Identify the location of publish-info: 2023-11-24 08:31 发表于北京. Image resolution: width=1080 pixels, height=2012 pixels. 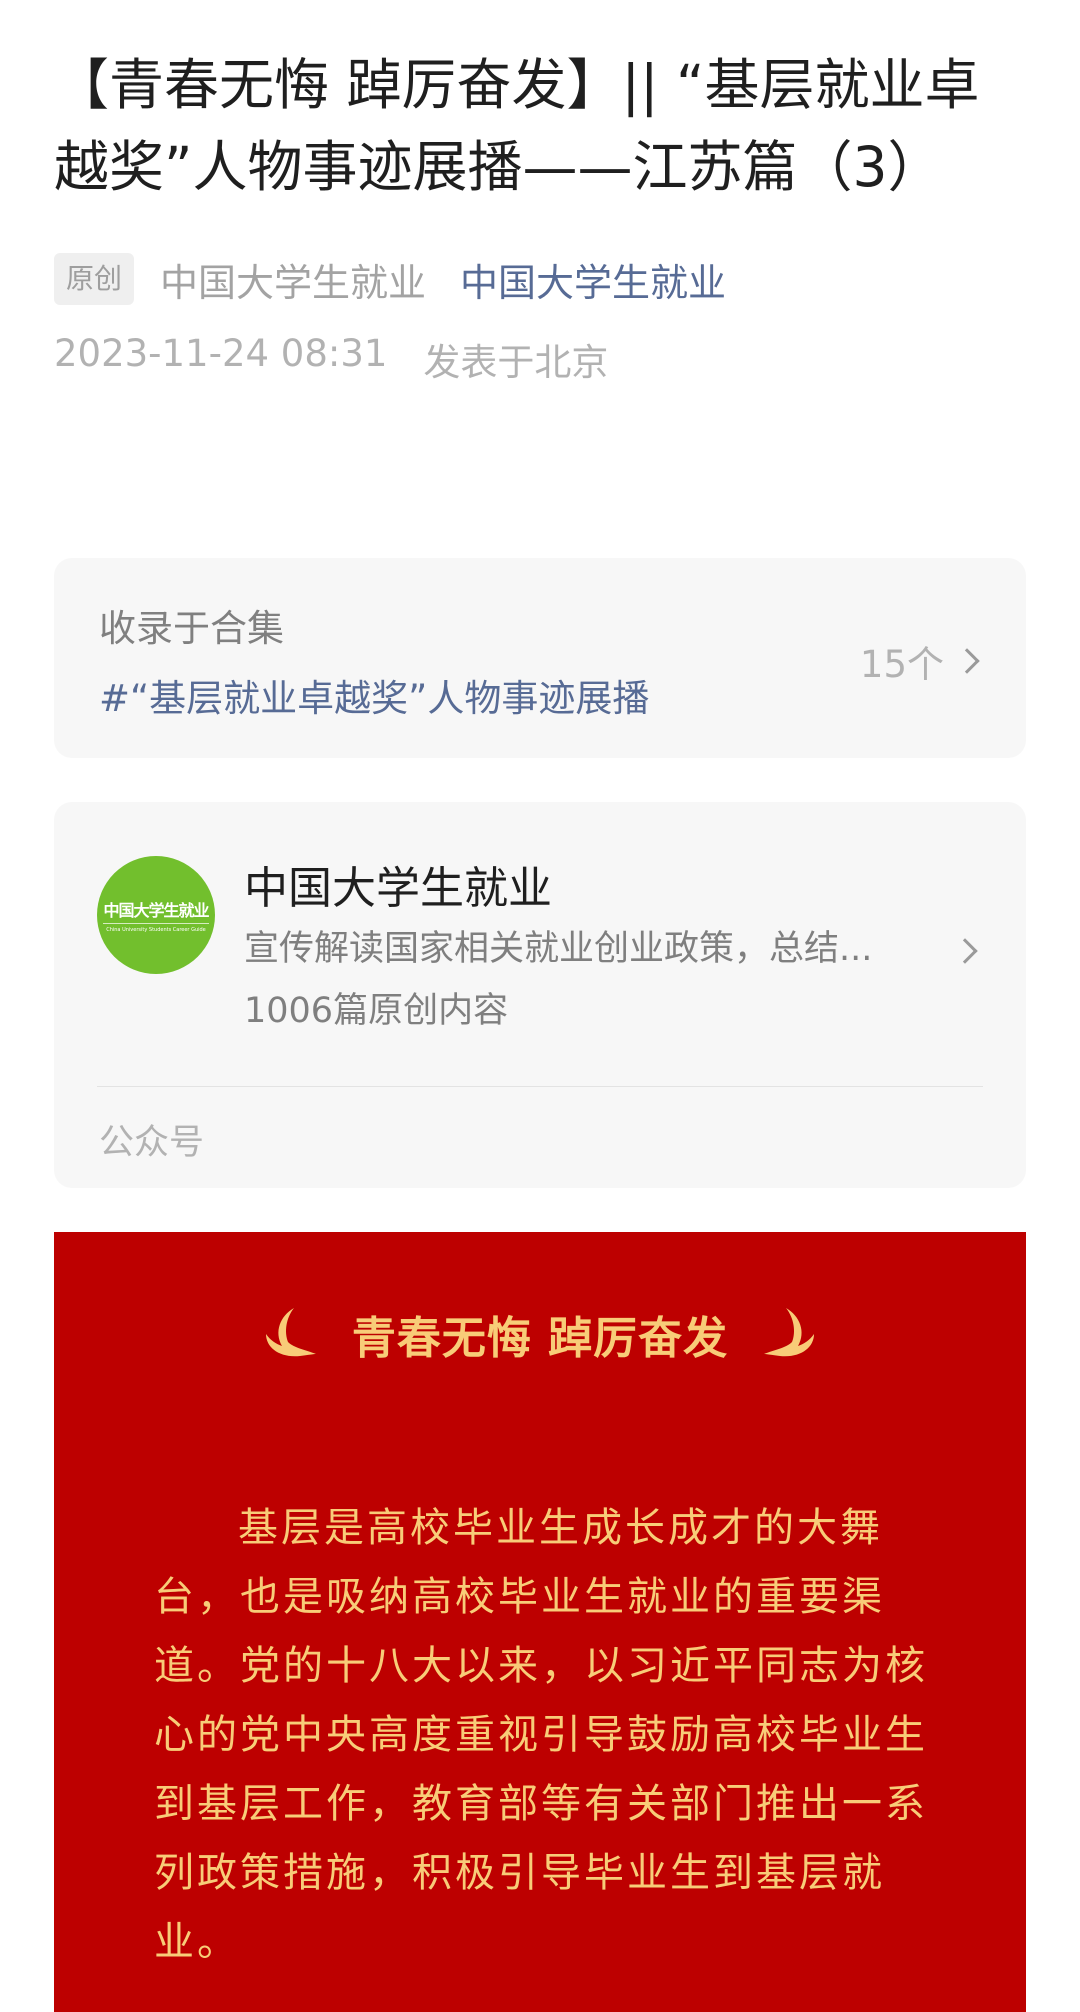
(540, 359).